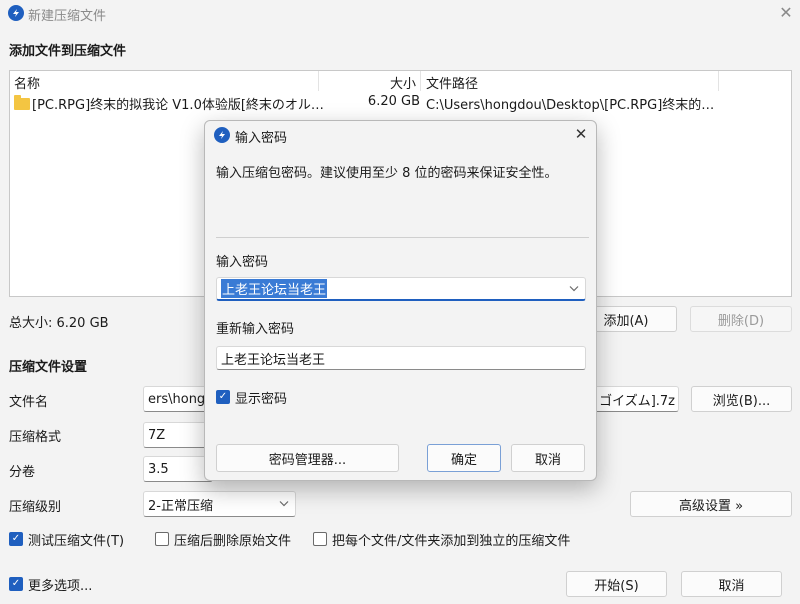 The image size is (800, 604). Describe the element at coordinates (180, 506) in the screenshot. I see `level-value: 2-正常压缩` at that location.